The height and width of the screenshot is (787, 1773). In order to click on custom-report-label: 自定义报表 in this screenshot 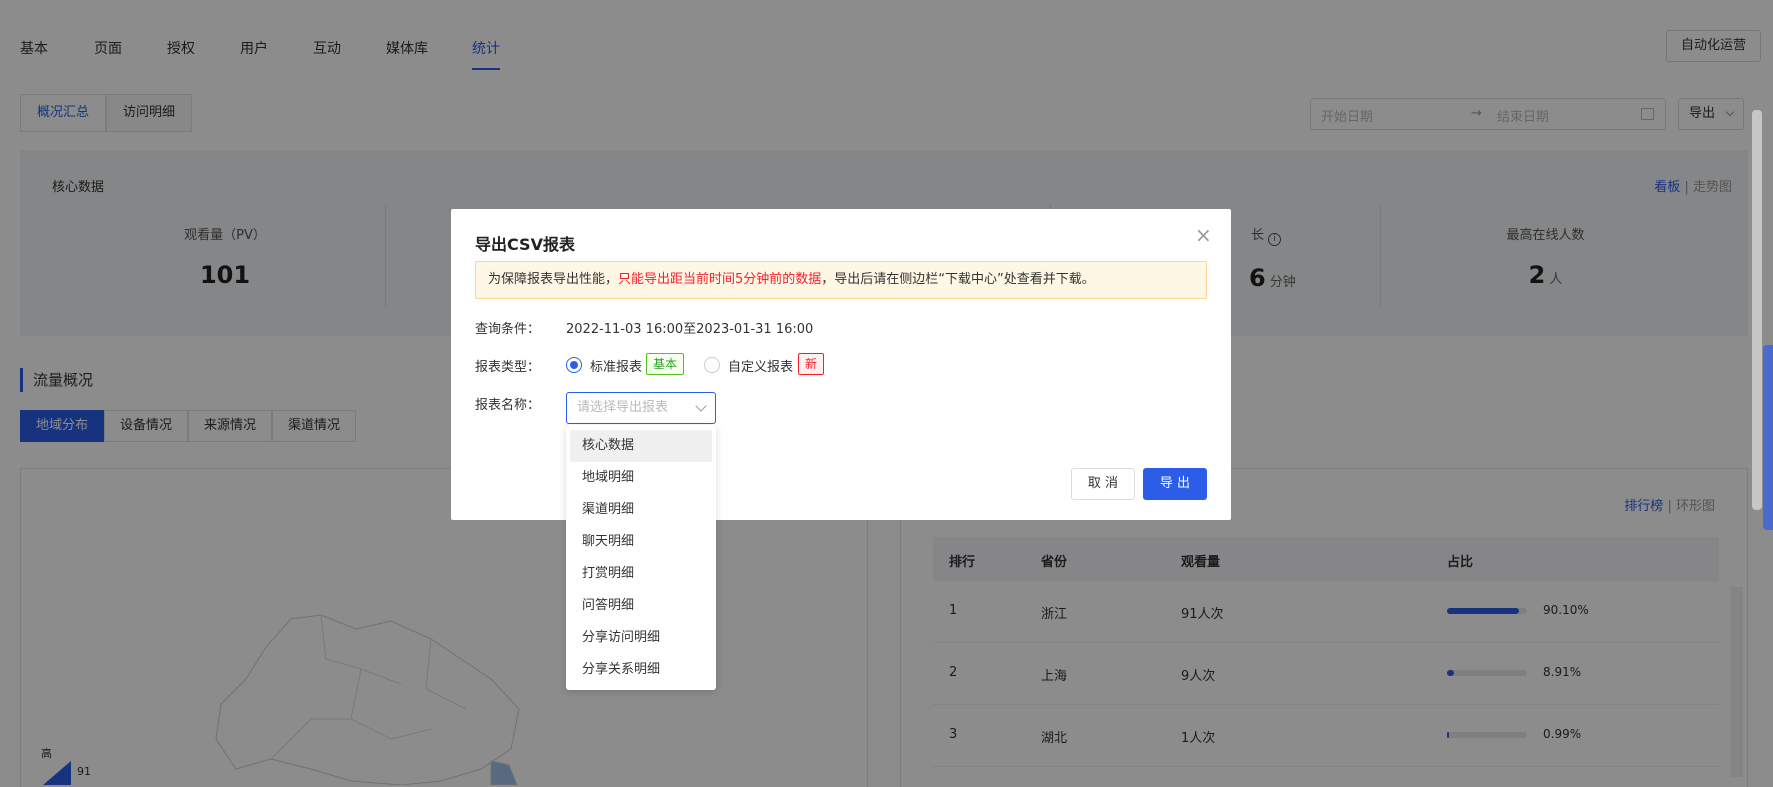, I will do `click(760, 365)`.